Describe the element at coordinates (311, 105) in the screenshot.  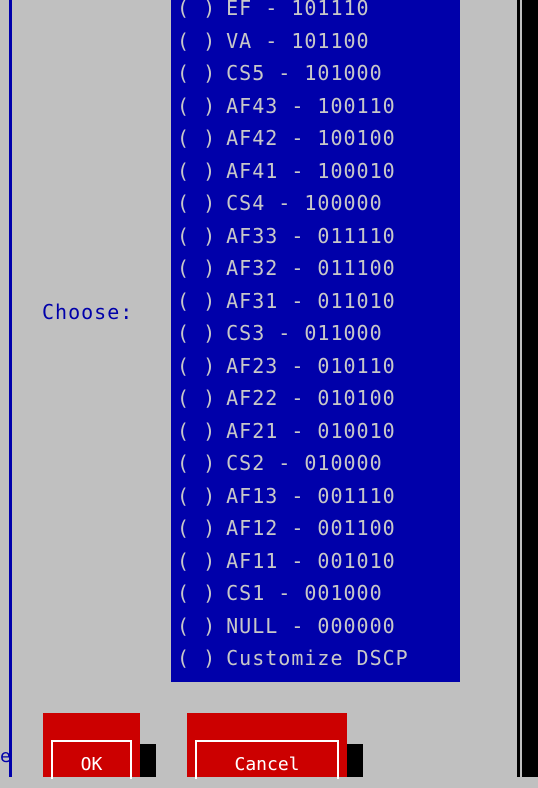
I see `dscp-option-label: AF43 - 100110` at that location.